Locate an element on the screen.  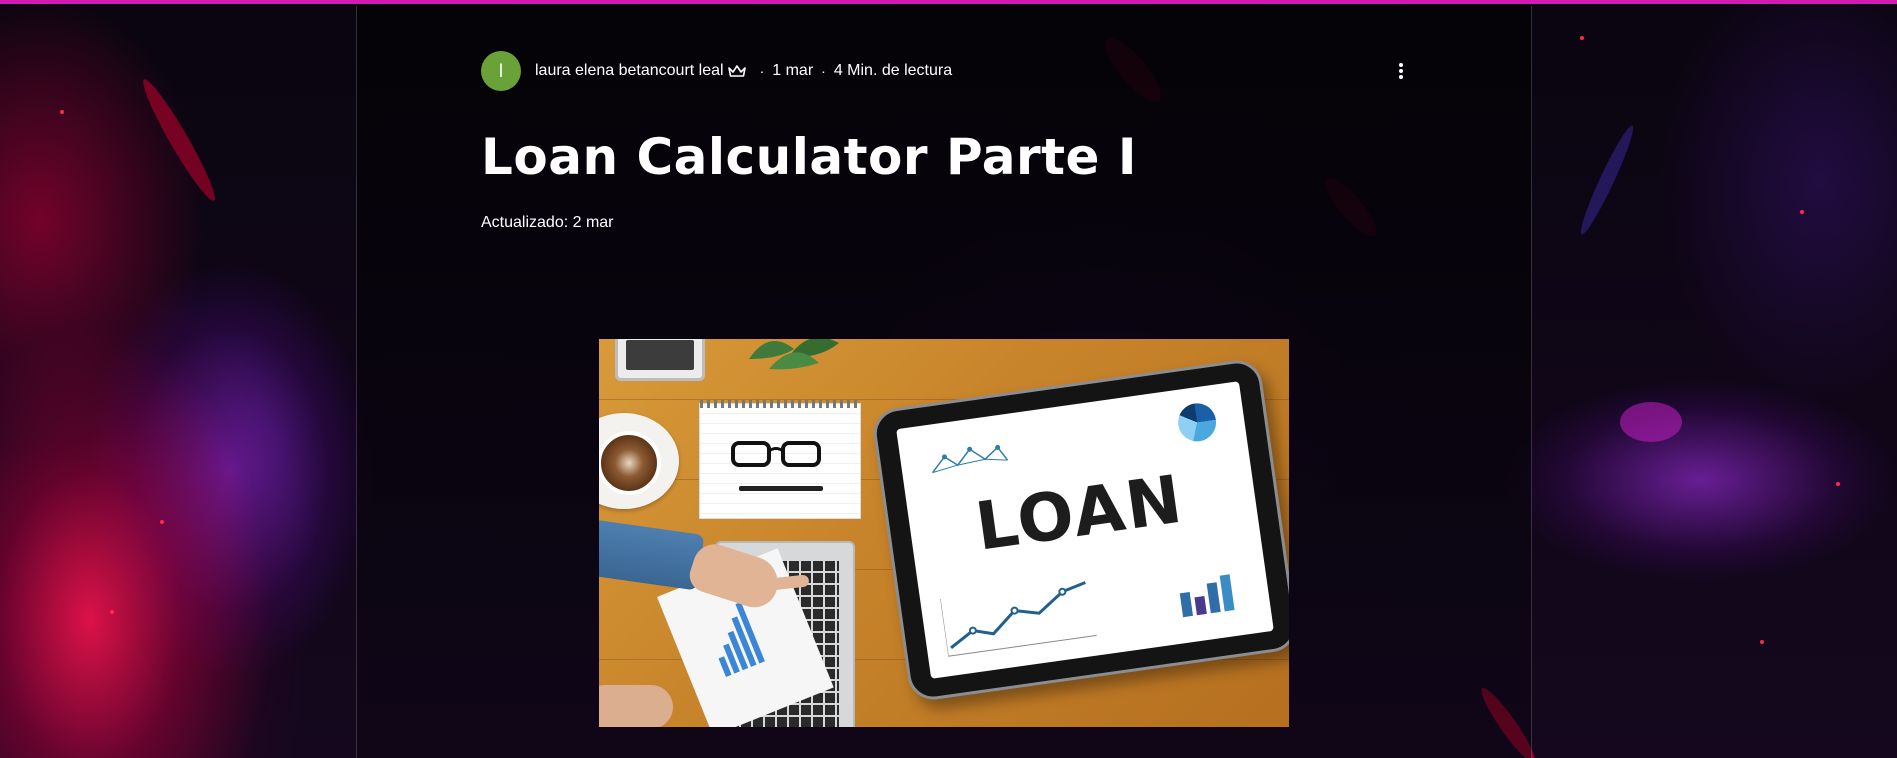
updated-date: Actualizado: 2 mar is located at coordinates (547, 222).